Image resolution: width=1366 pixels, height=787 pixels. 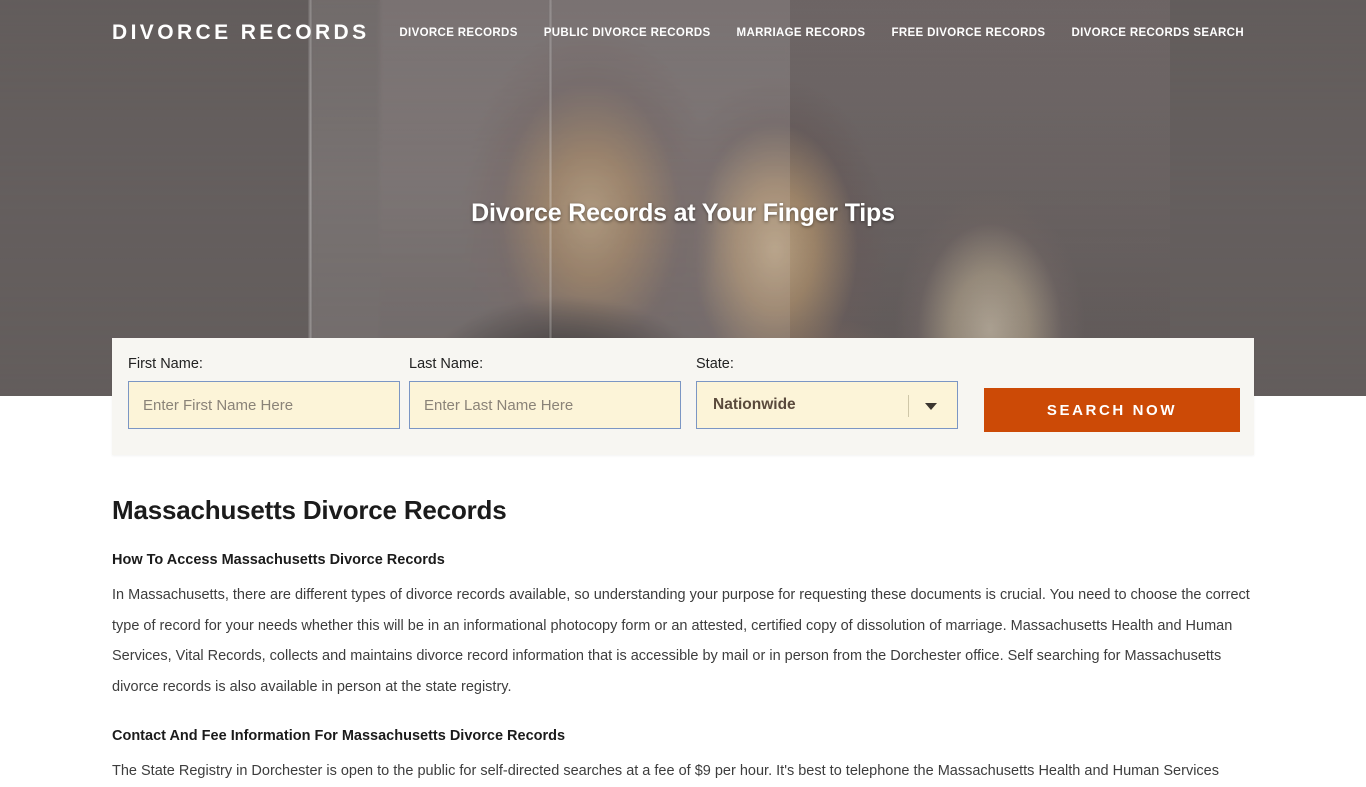 I want to click on hero-title: Divorce Records at Your Finger Tips, so click(x=683, y=213).